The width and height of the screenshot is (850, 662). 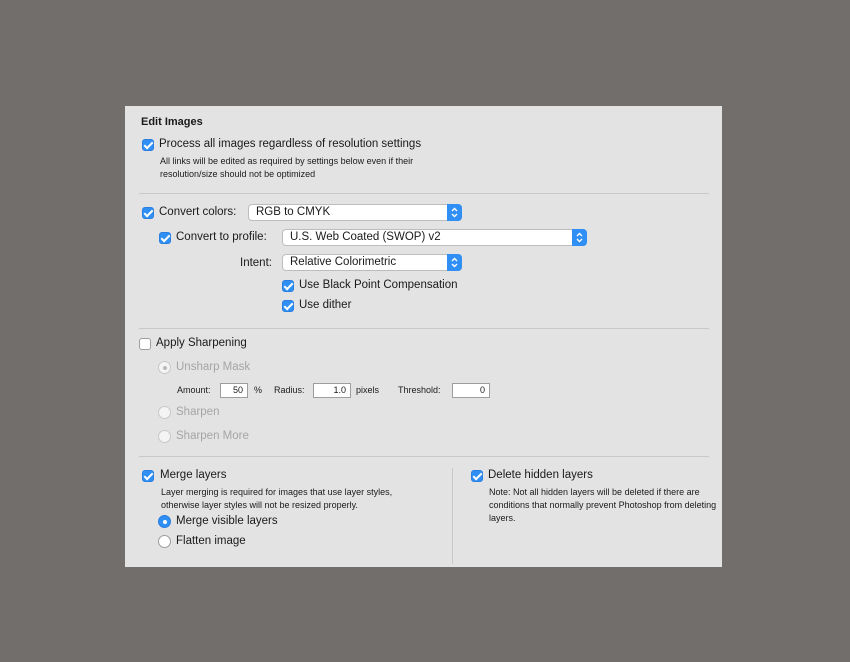 What do you see at coordinates (477, 476) in the screenshot?
I see `delete-hidden-checkbox` at bounding box center [477, 476].